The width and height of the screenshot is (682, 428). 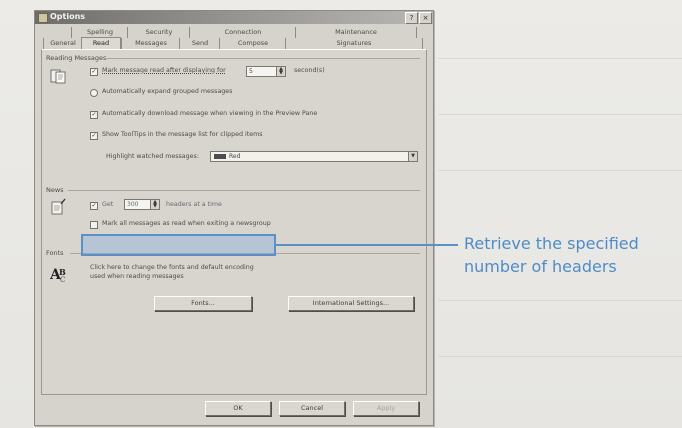 I want to click on highlight-watched-label: Highlight watched messages:, so click(x=152, y=156).